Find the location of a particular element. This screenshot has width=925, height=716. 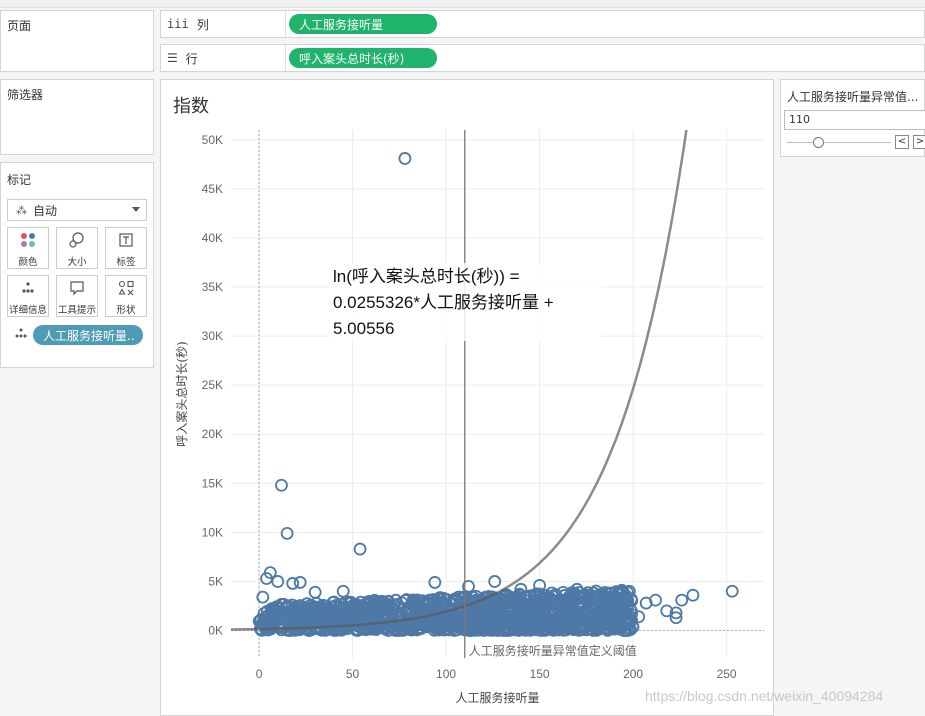

parameter-value-input: 110 is located at coordinates (854, 120).